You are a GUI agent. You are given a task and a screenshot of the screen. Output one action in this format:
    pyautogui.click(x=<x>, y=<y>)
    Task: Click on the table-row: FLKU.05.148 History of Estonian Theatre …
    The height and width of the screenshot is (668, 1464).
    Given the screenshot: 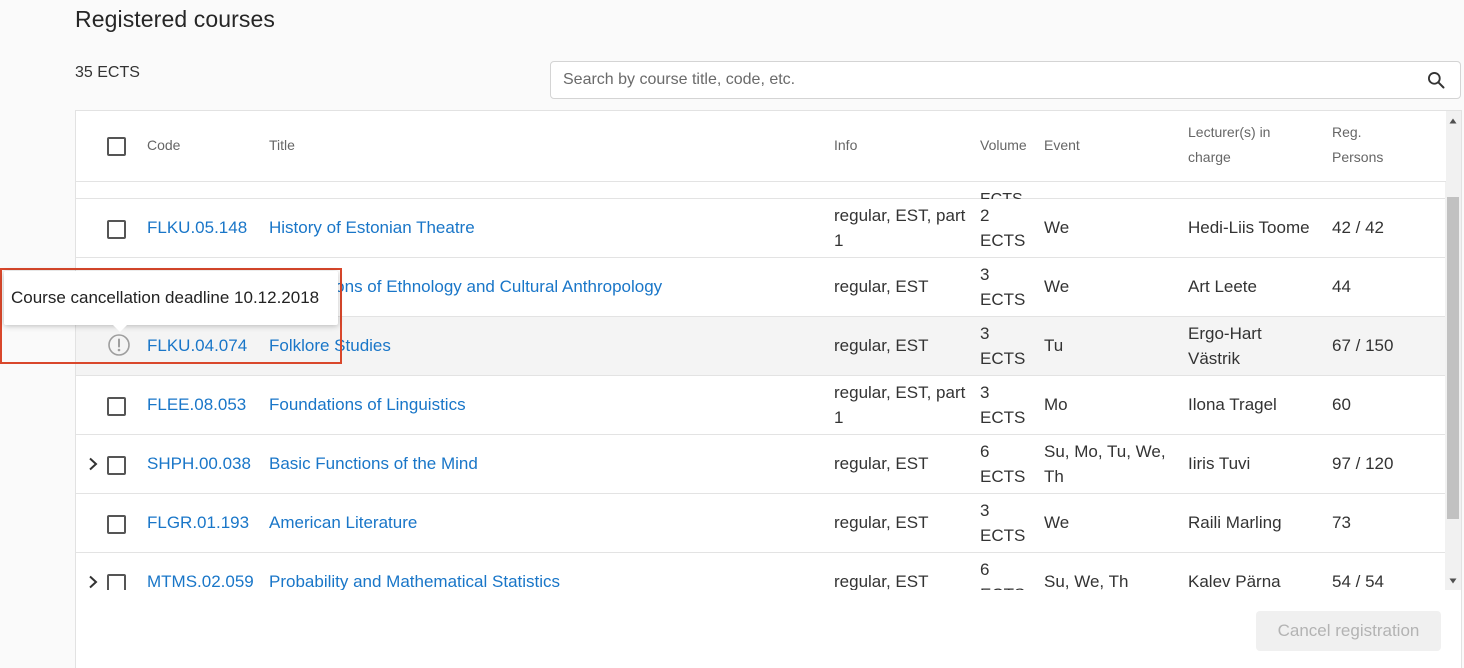 What is the action you would take?
    pyautogui.click(x=761, y=228)
    